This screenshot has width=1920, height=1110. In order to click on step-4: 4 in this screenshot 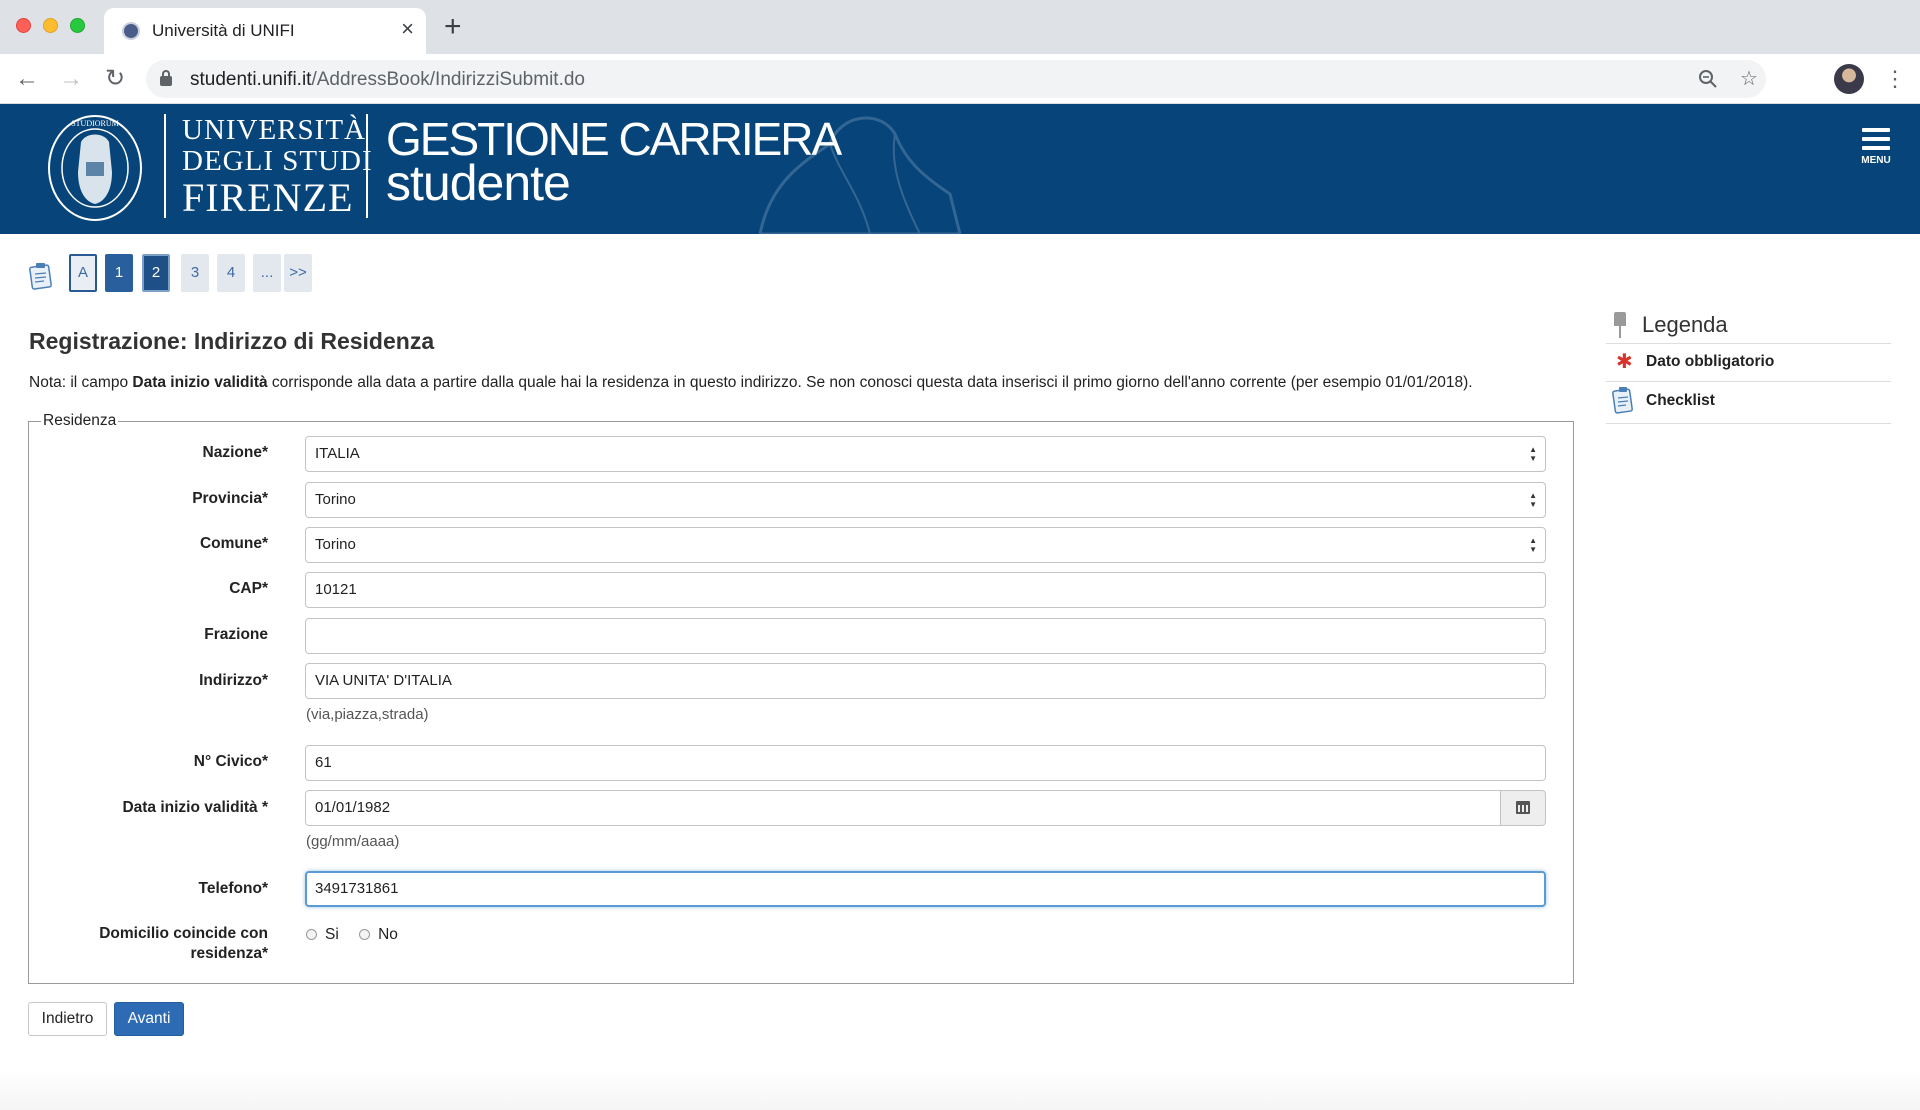, I will do `click(231, 273)`.